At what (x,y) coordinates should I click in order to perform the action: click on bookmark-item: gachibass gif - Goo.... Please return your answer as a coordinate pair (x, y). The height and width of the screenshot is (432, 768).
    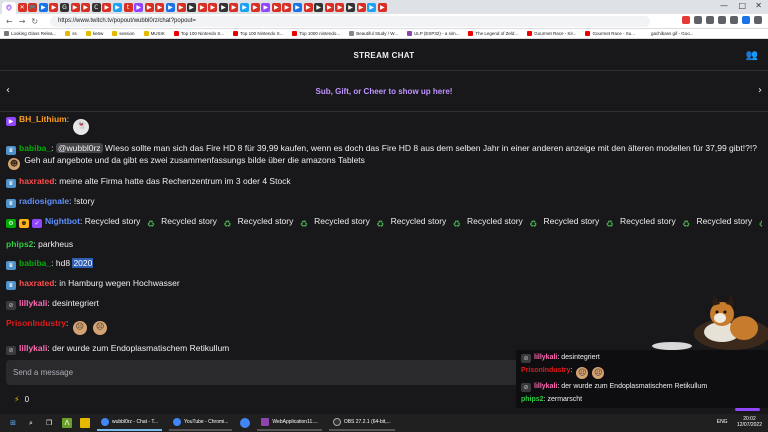
    Looking at the image, I should click on (668, 33).